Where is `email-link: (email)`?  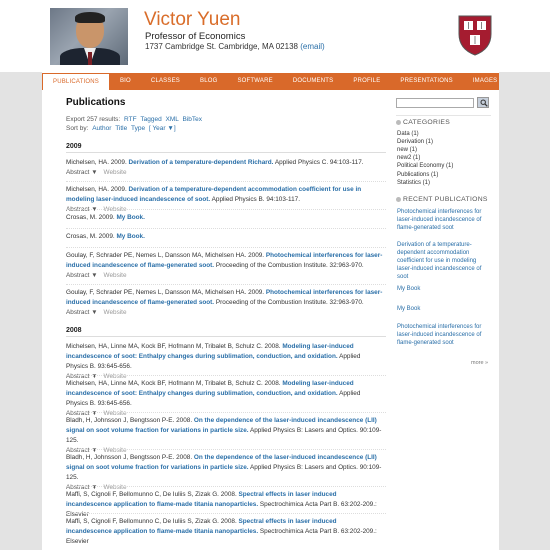
email-link: (email) is located at coordinates (312, 46).